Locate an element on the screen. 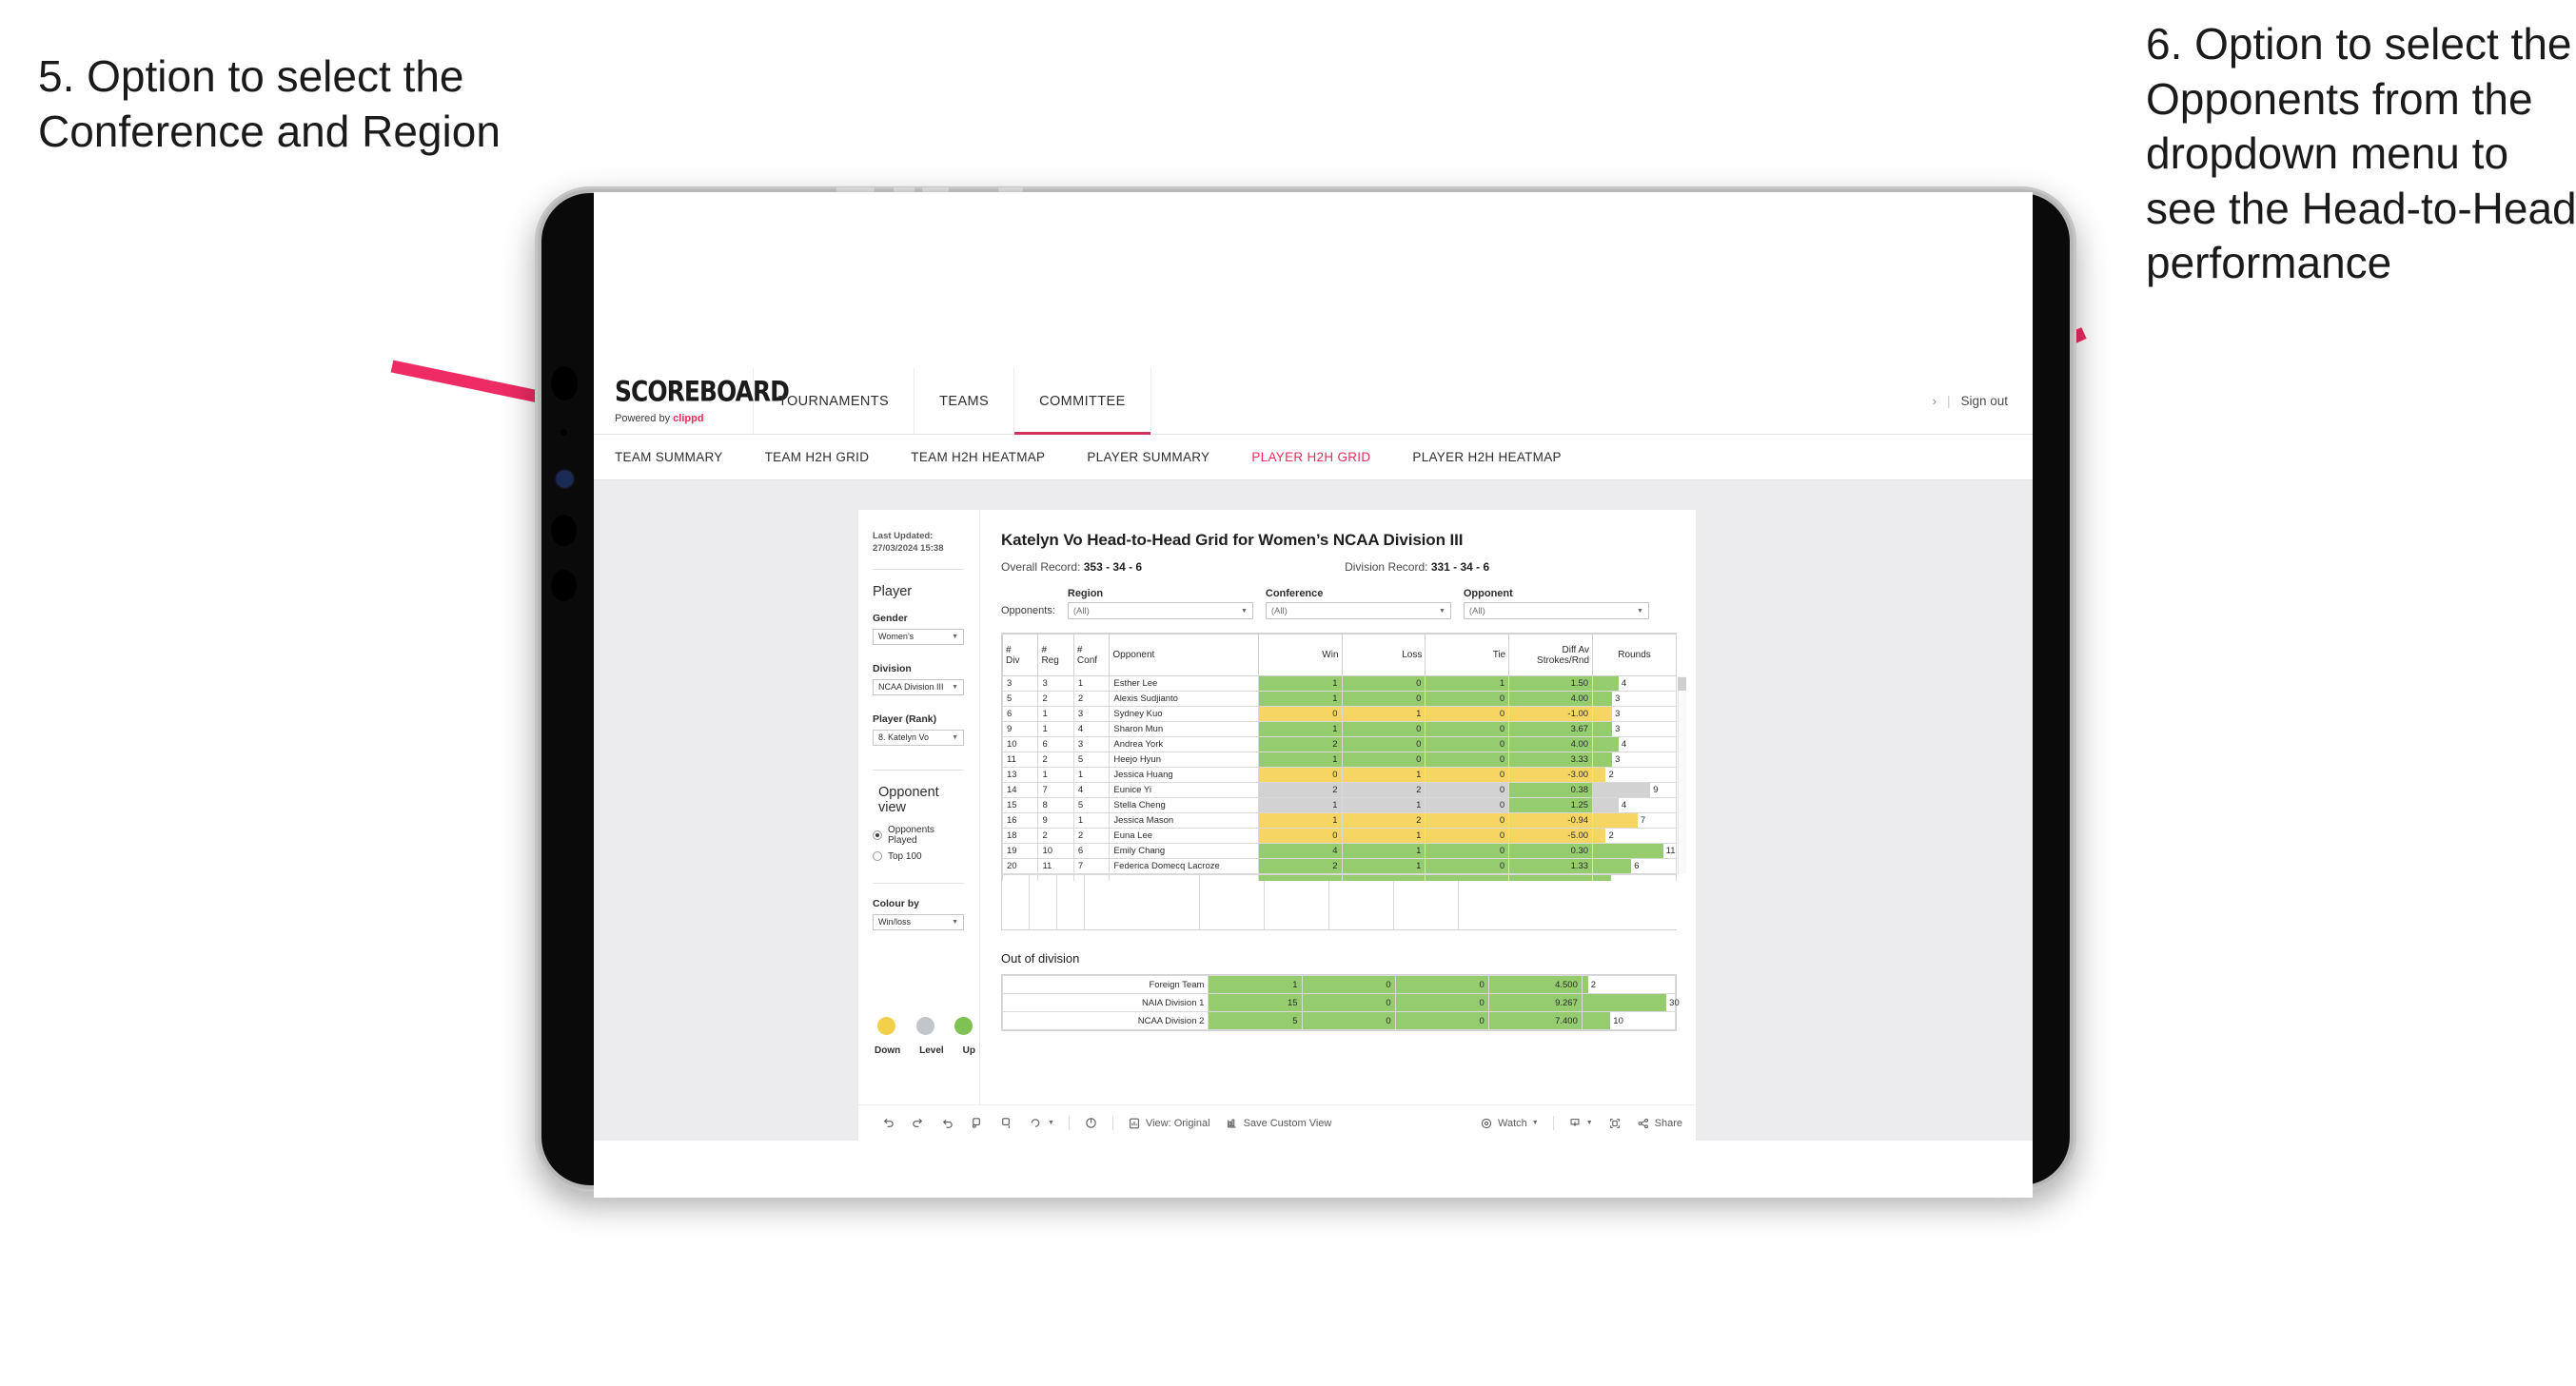 The width and height of the screenshot is (2576, 1386). table-row: 11 2 5 Heejo Hyun 1 0 0 3.33 3 is located at coordinates (1339, 760).